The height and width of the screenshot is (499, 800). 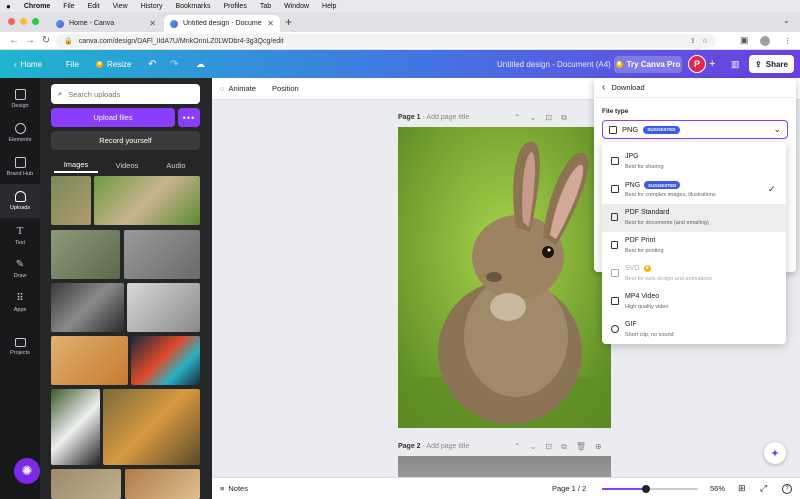 What do you see at coordinates (742, 488) in the screenshot?
I see `grid-view-icon: ⊞` at bounding box center [742, 488].